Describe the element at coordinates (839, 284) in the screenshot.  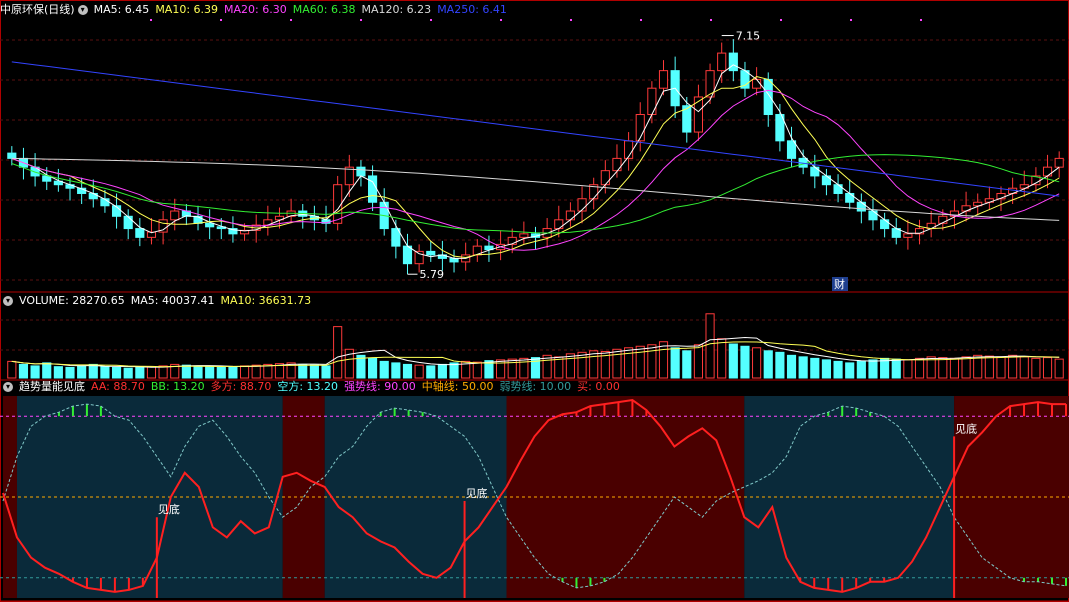
I see `event-badge-label: 财` at that location.